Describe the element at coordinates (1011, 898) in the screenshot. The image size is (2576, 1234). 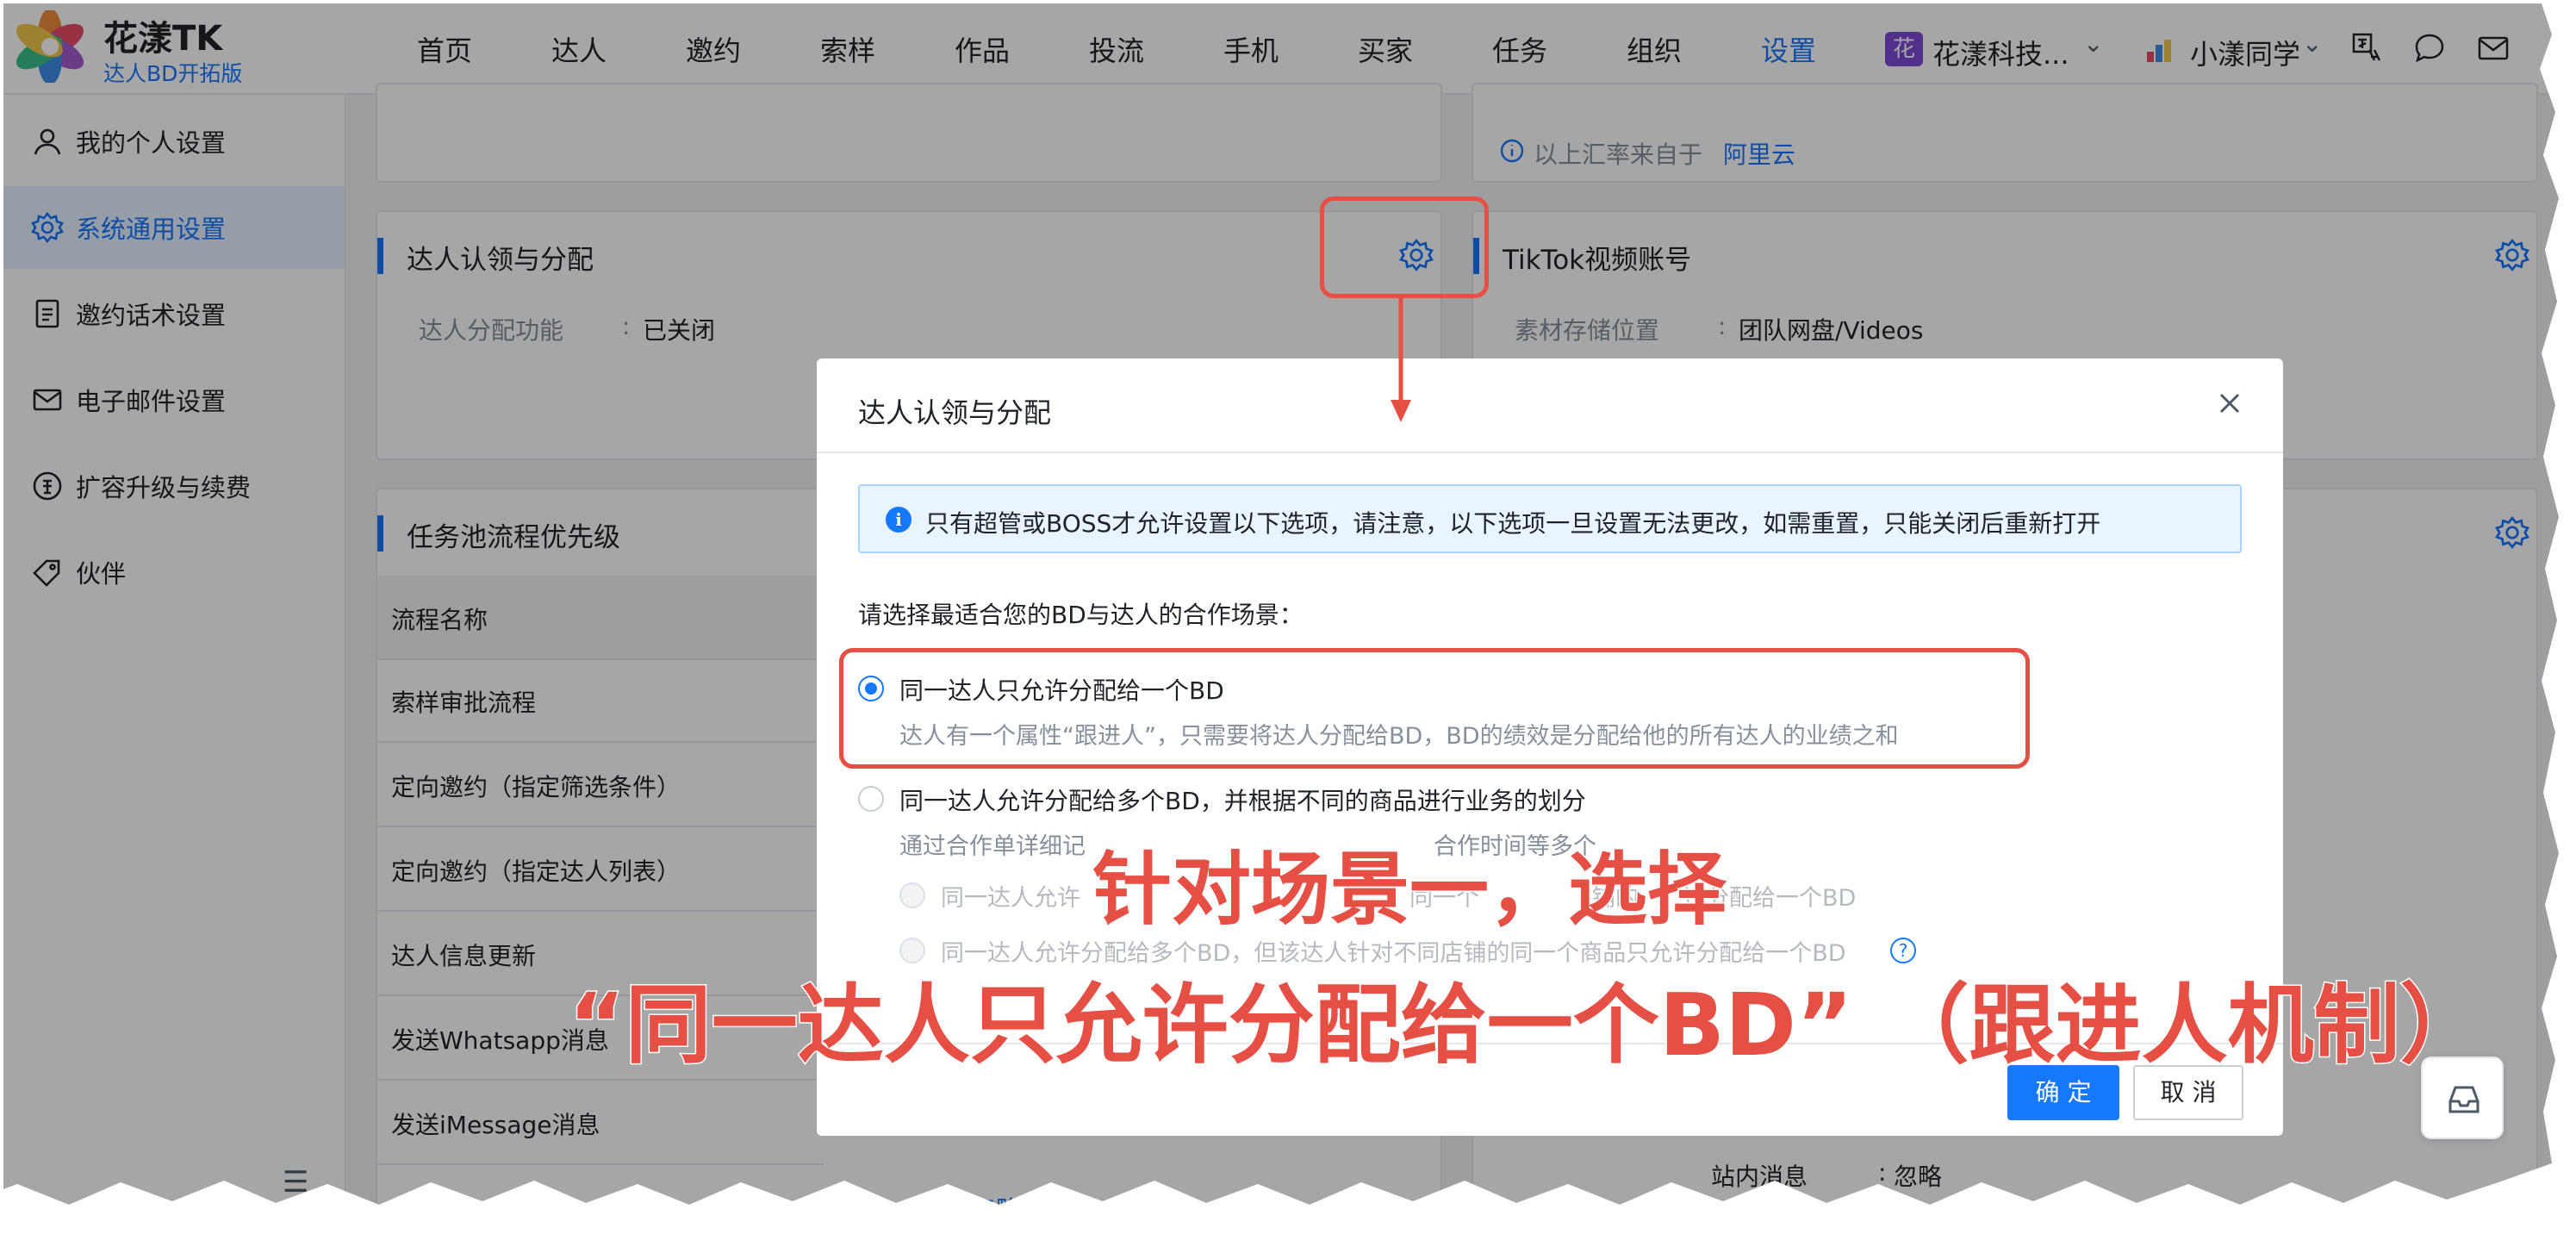
I see `sub-option-1-label: 同一达人允许` at that location.